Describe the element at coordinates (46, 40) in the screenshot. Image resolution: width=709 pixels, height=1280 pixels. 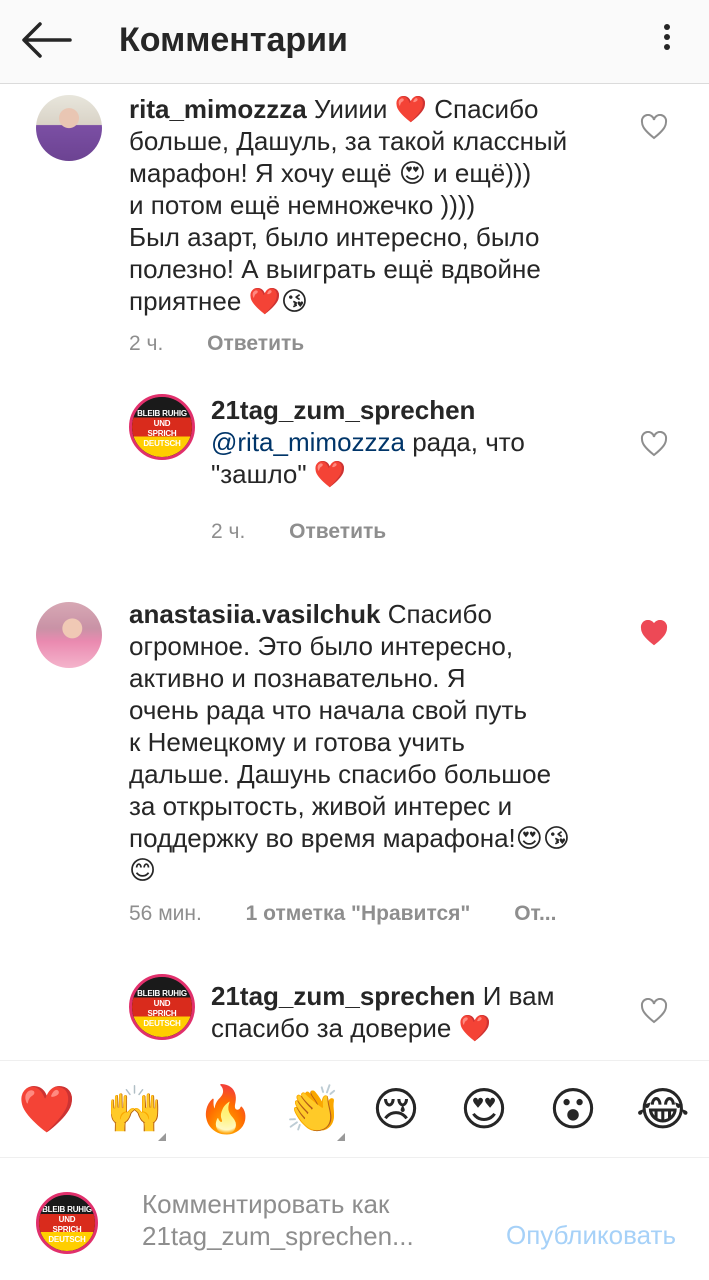
I see `back-arrow-icon` at that location.